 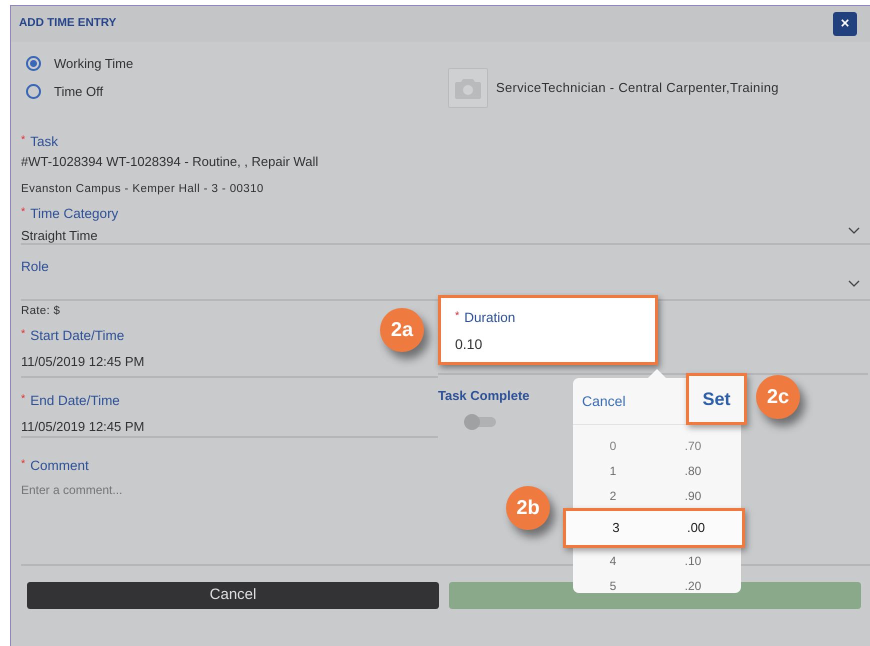 I want to click on picker-row: 2 .90, so click(x=657, y=495).